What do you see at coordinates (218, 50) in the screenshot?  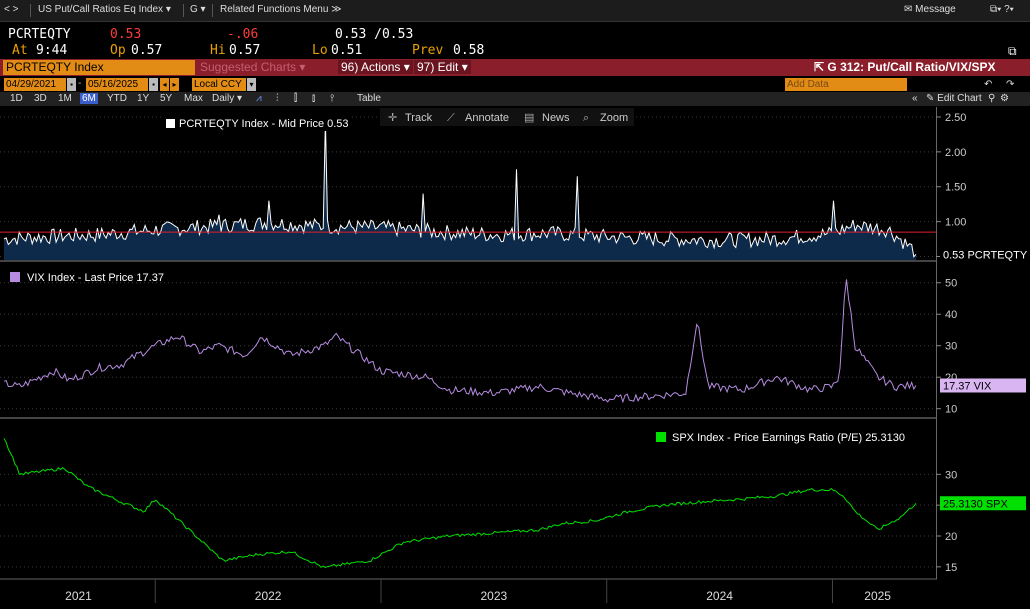 I see `high-label: Hi` at bounding box center [218, 50].